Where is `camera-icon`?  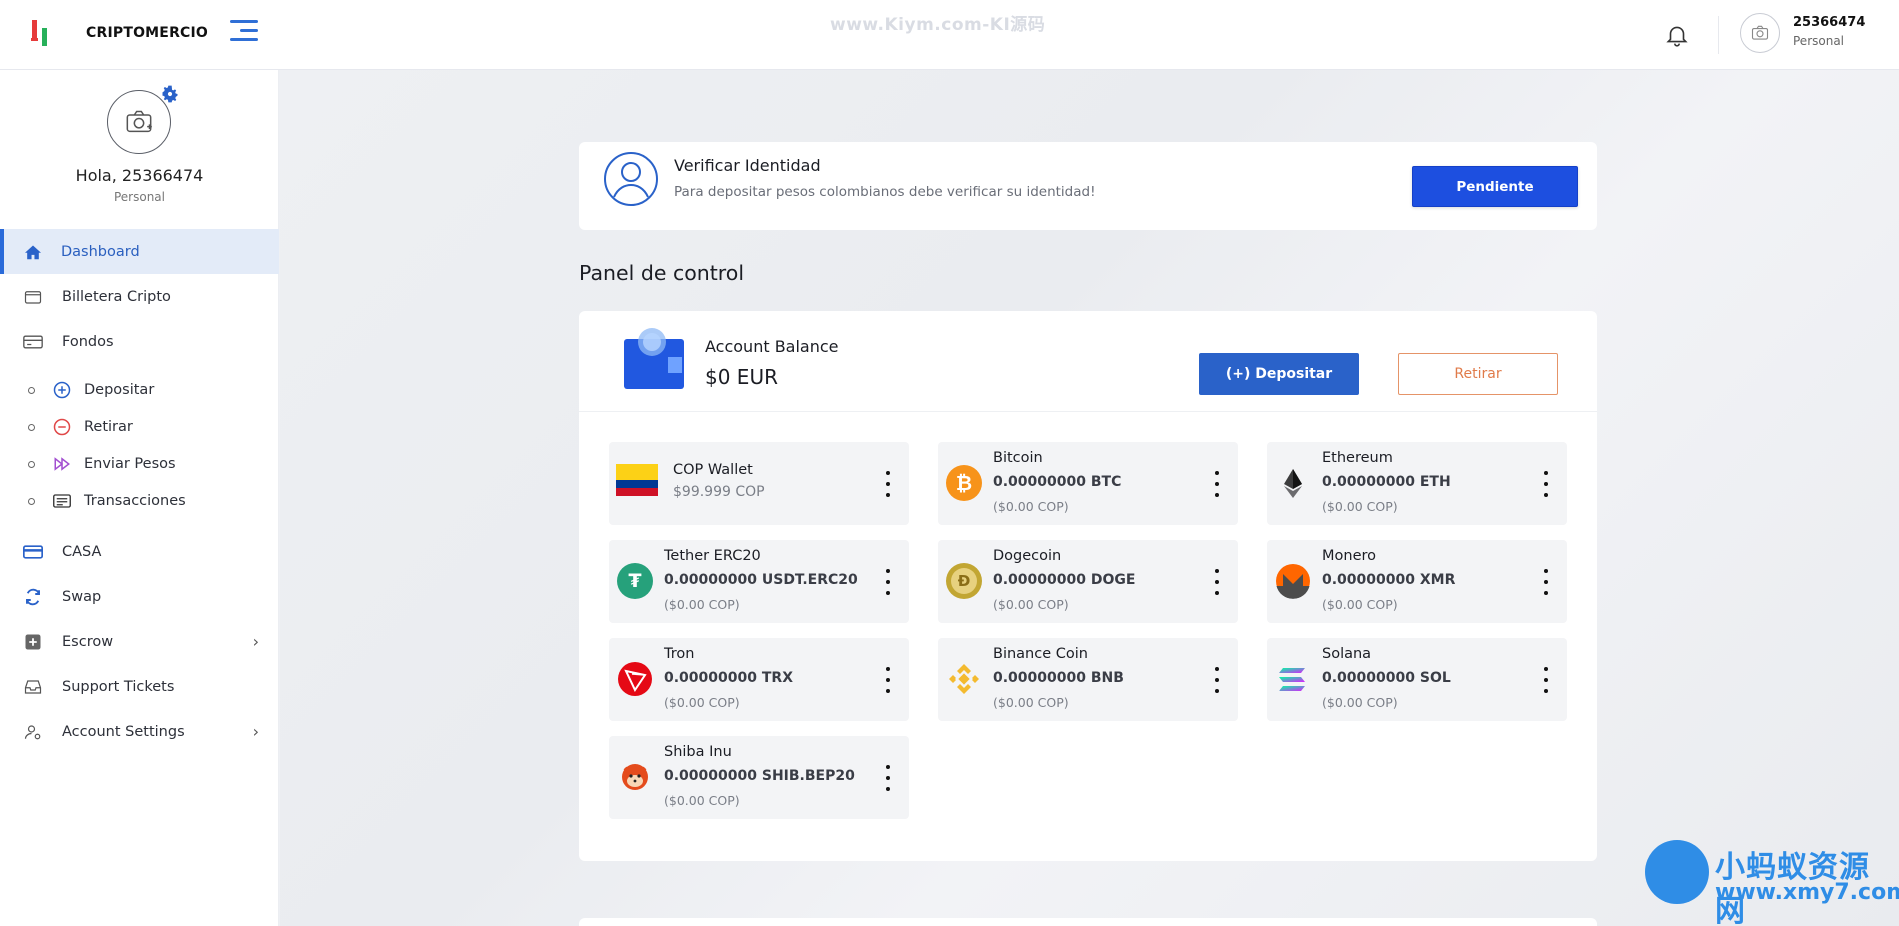
camera-icon is located at coordinates (1760, 32).